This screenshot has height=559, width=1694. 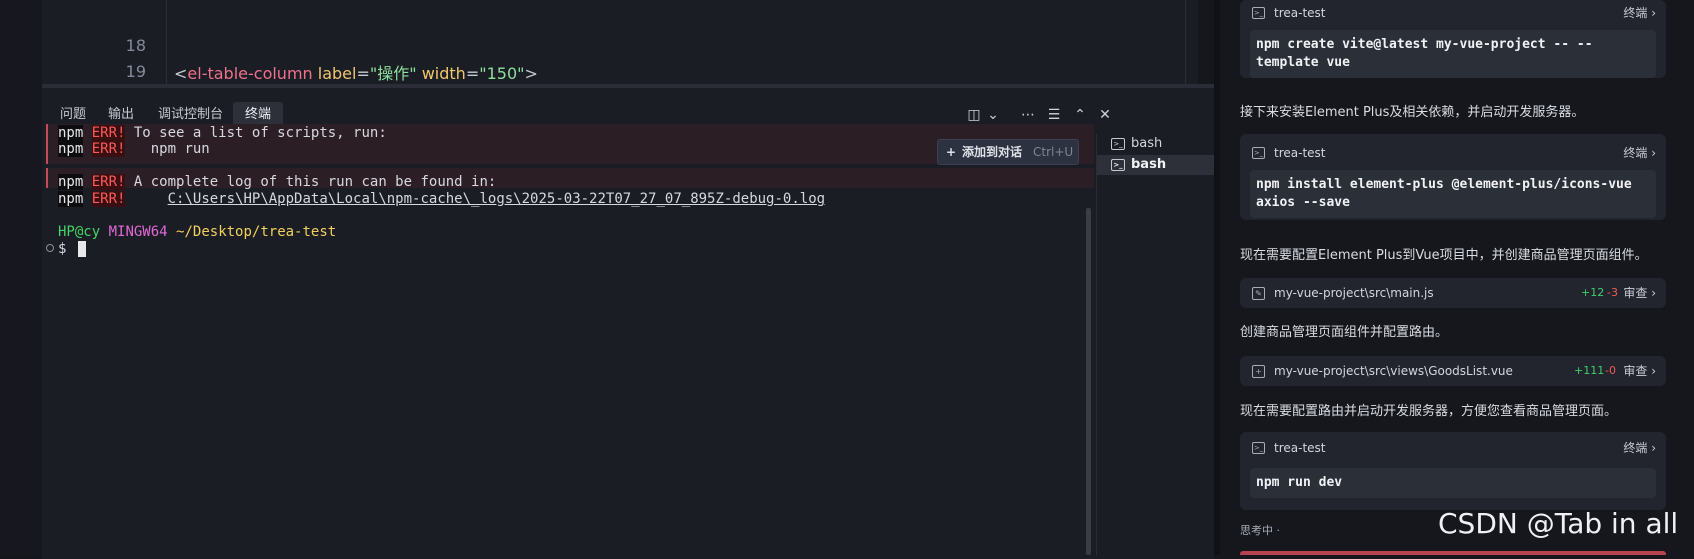 What do you see at coordinates (951, 152) in the screenshot?
I see `plus-icon: +` at bounding box center [951, 152].